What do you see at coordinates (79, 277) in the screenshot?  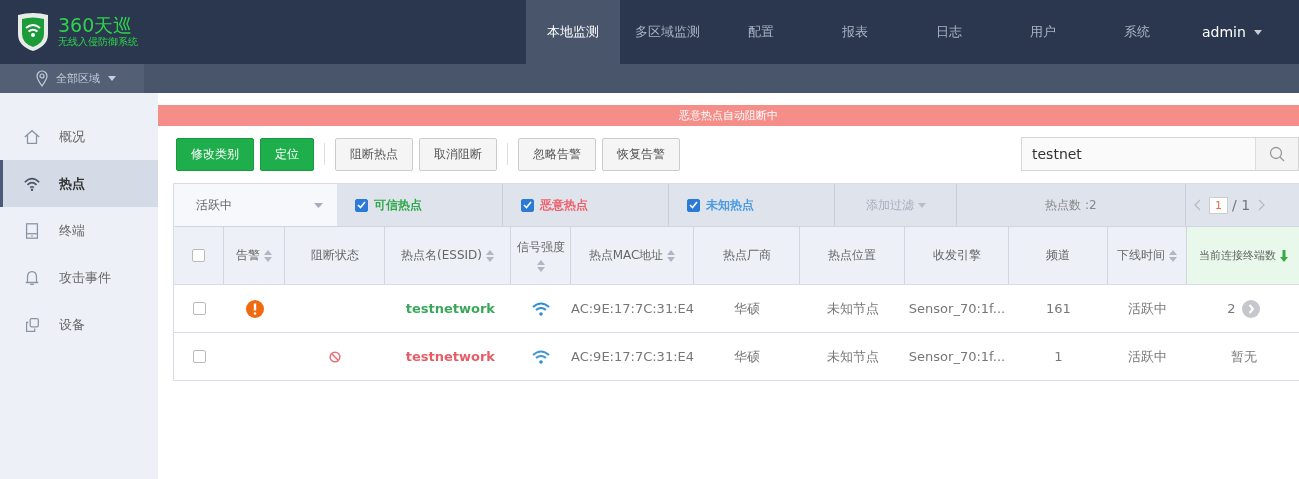 I see `sidebar-item: 攻击事件` at bounding box center [79, 277].